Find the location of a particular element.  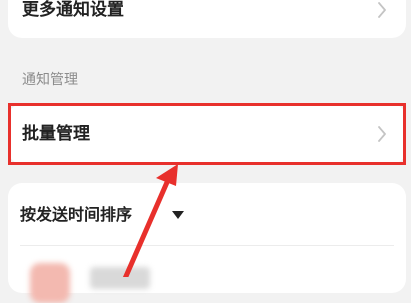

caret-down-icon is located at coordinates (178, 215).